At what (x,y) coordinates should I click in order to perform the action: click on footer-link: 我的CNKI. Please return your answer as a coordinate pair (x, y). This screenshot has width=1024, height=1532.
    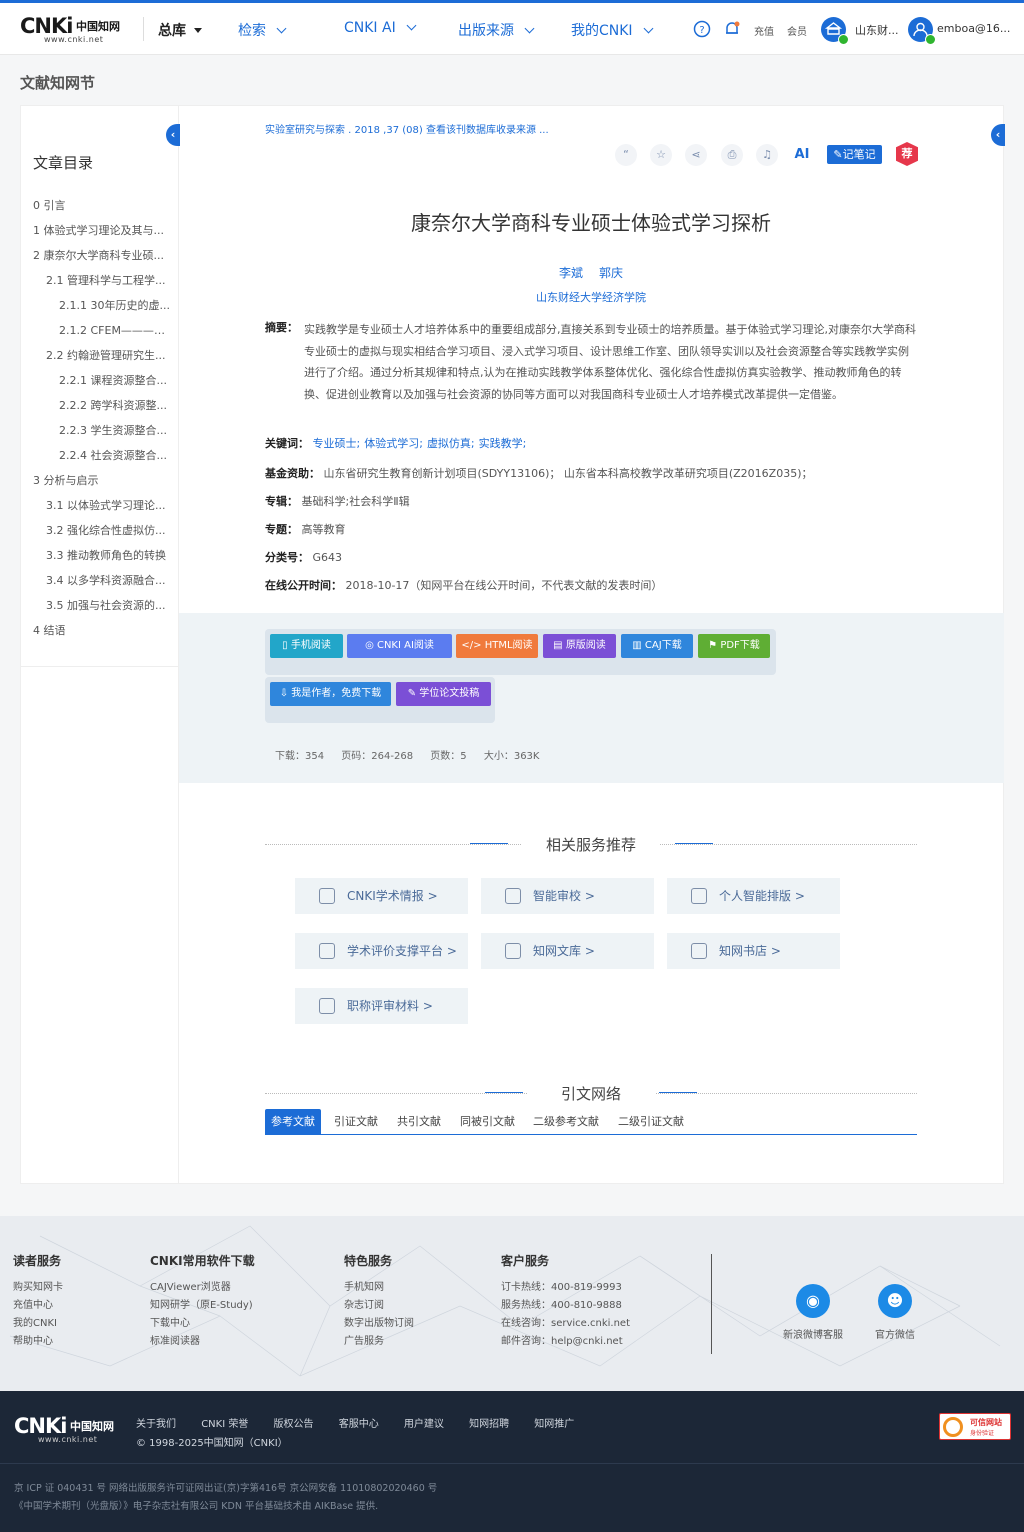
    Looking at the image, I should click on (38, 1324).